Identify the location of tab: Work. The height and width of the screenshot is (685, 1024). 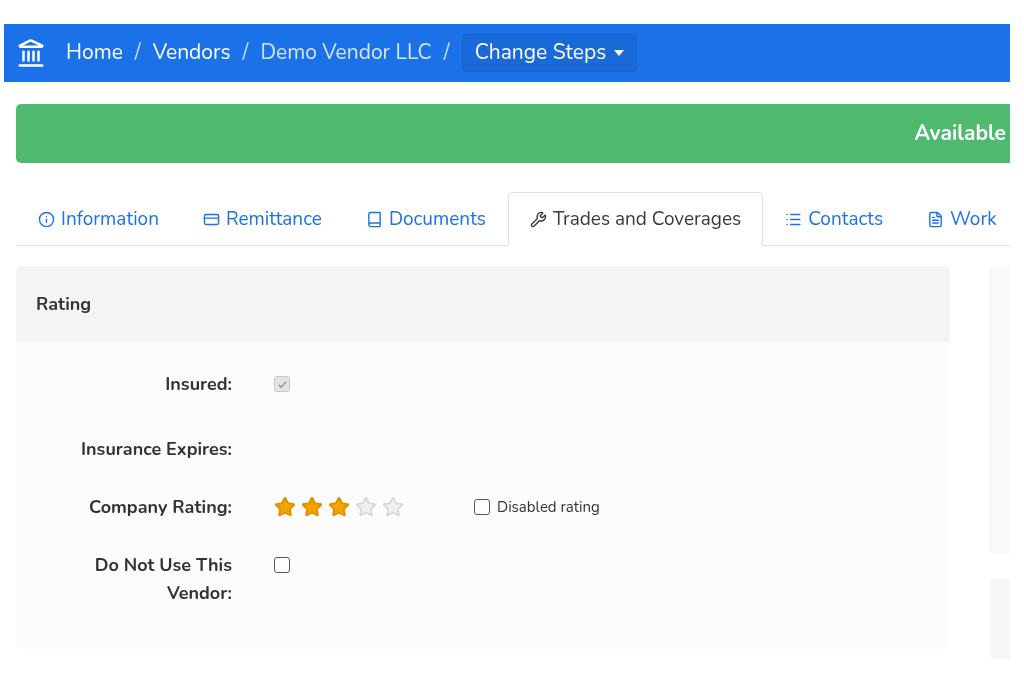
(957, 219).